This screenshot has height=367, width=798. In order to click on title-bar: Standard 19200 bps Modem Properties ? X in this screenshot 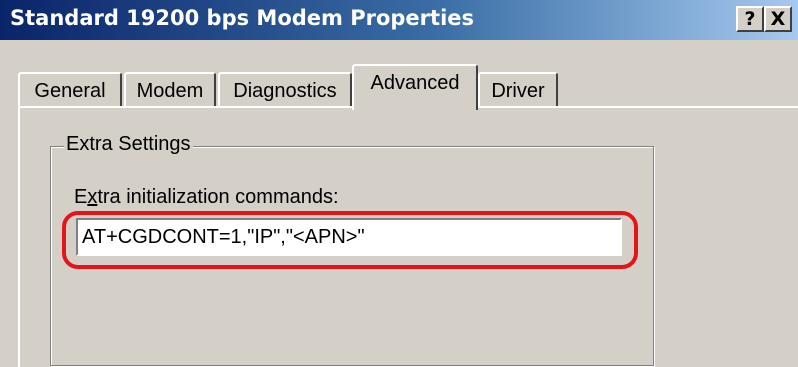, I will do `click(399, 20)`.